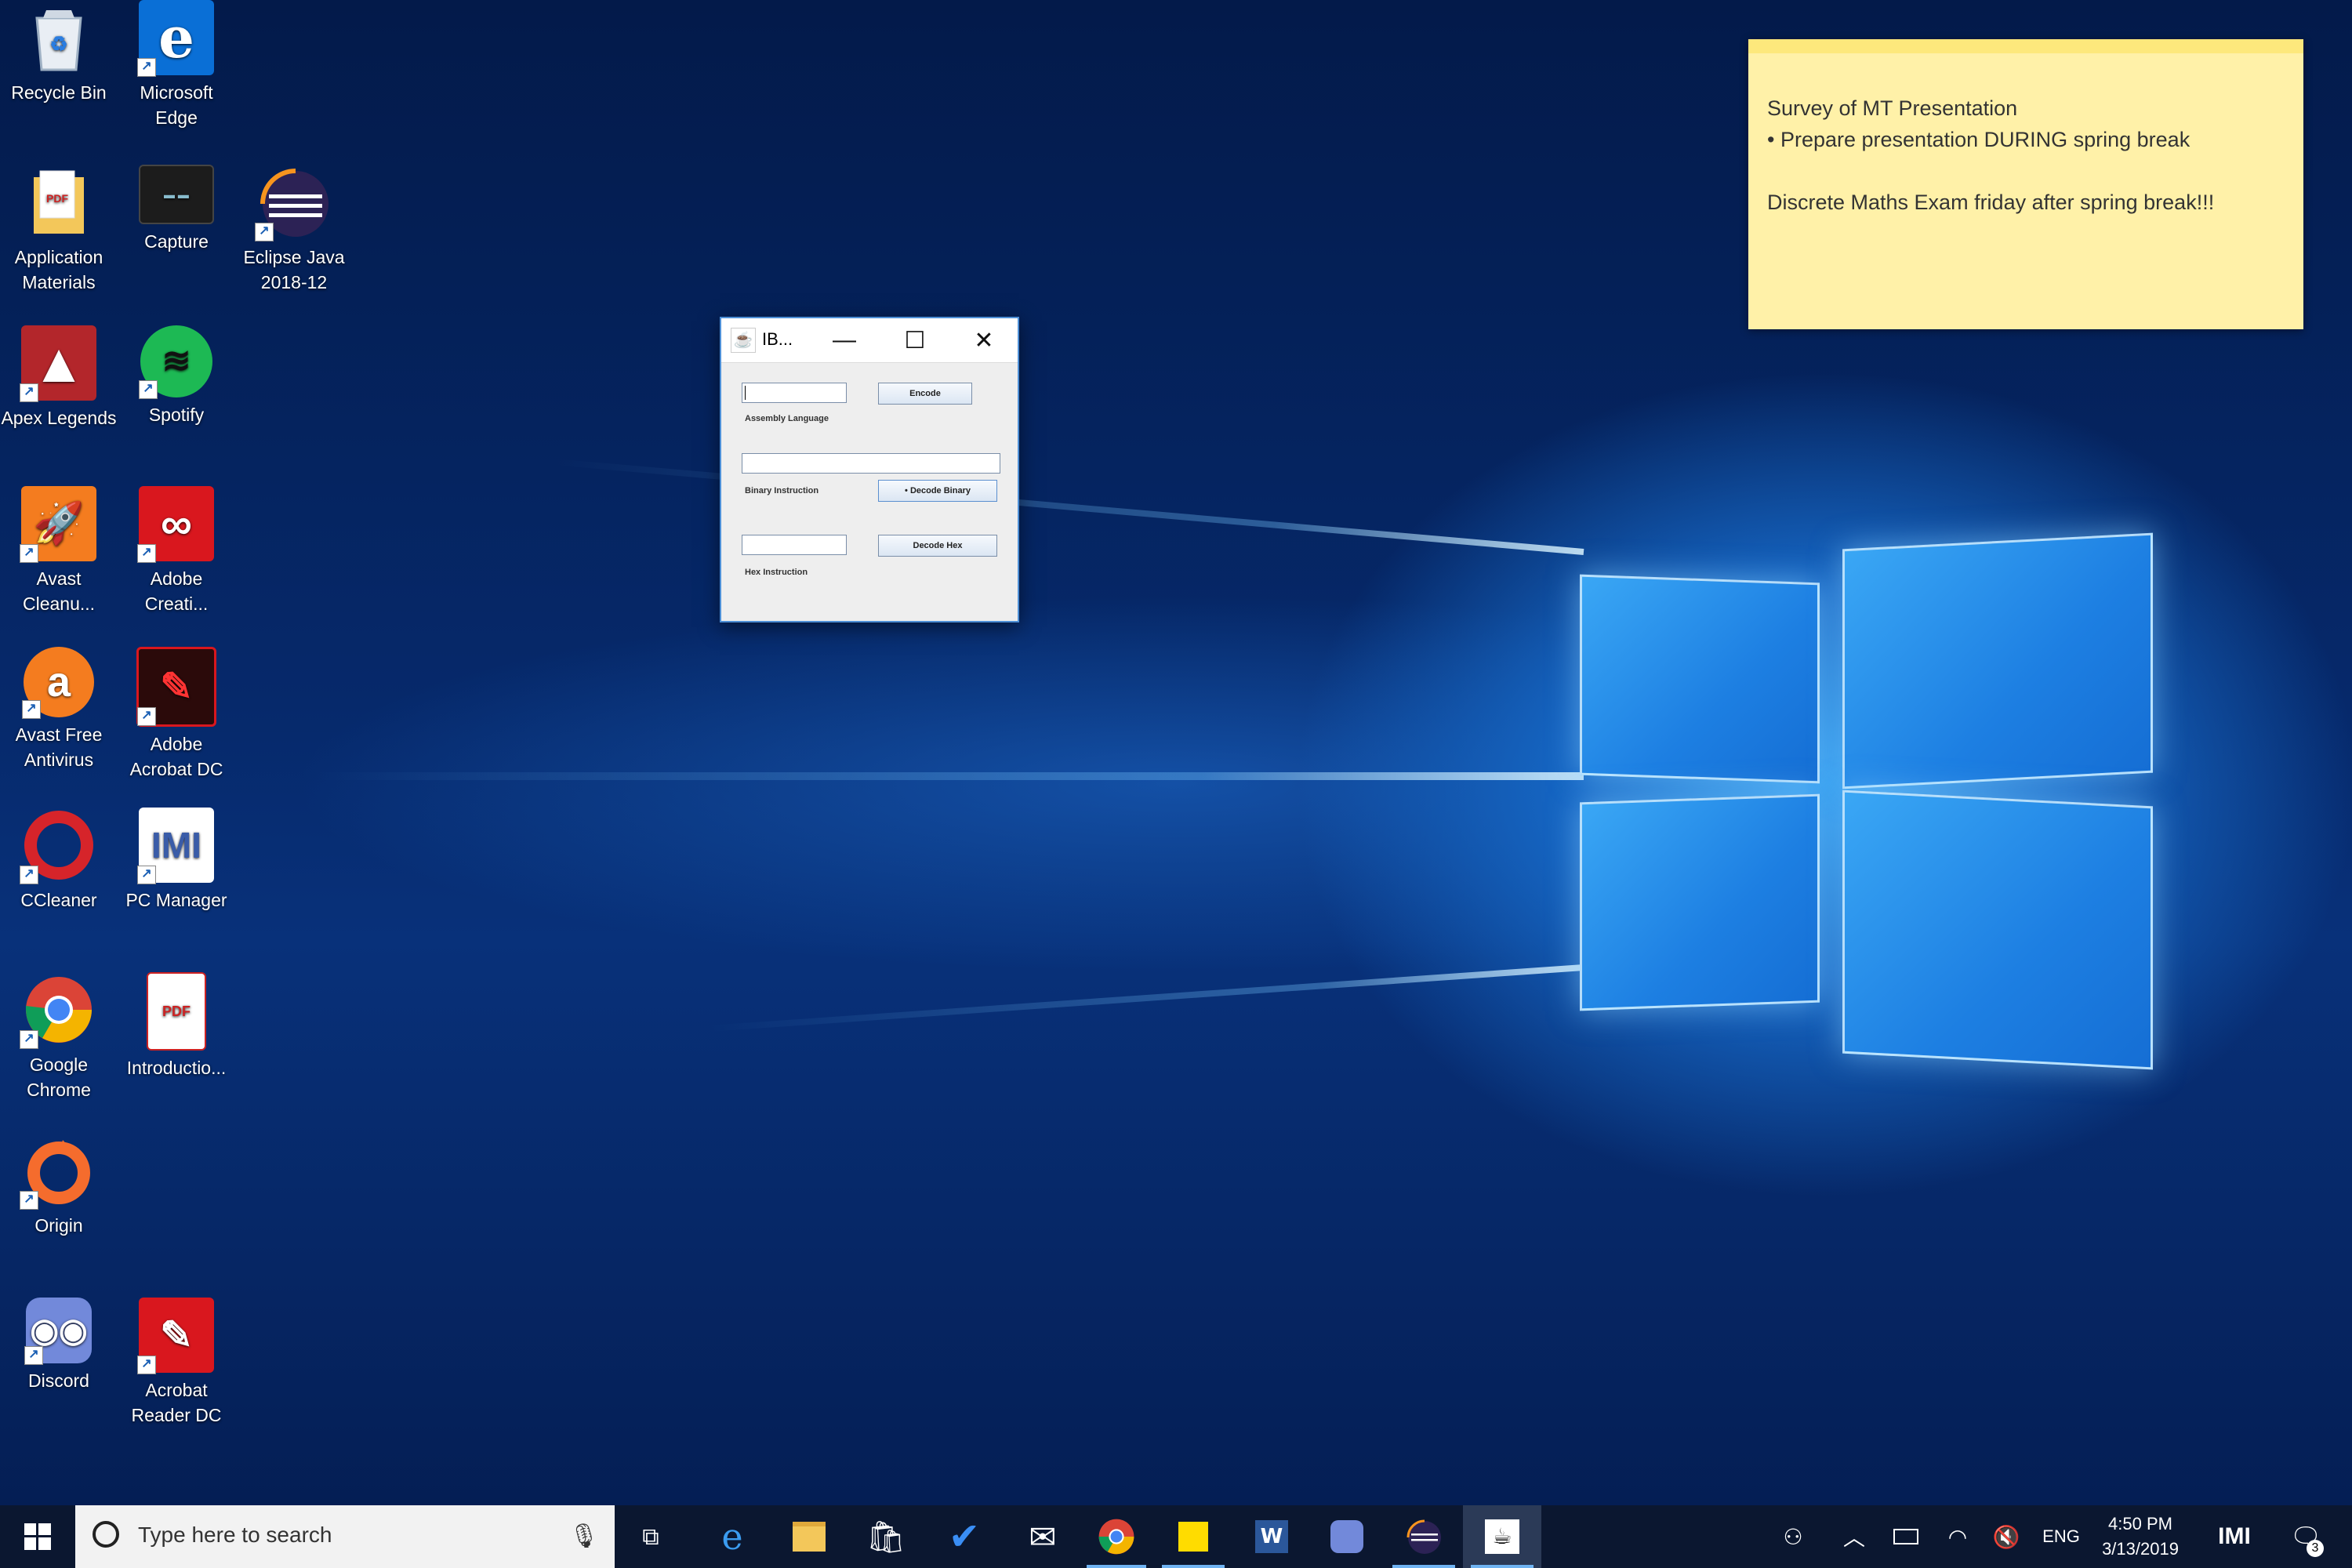  Describe the element at coordinates (925, 394) in the screenshot. I see `encode-button: Encode` at that location.